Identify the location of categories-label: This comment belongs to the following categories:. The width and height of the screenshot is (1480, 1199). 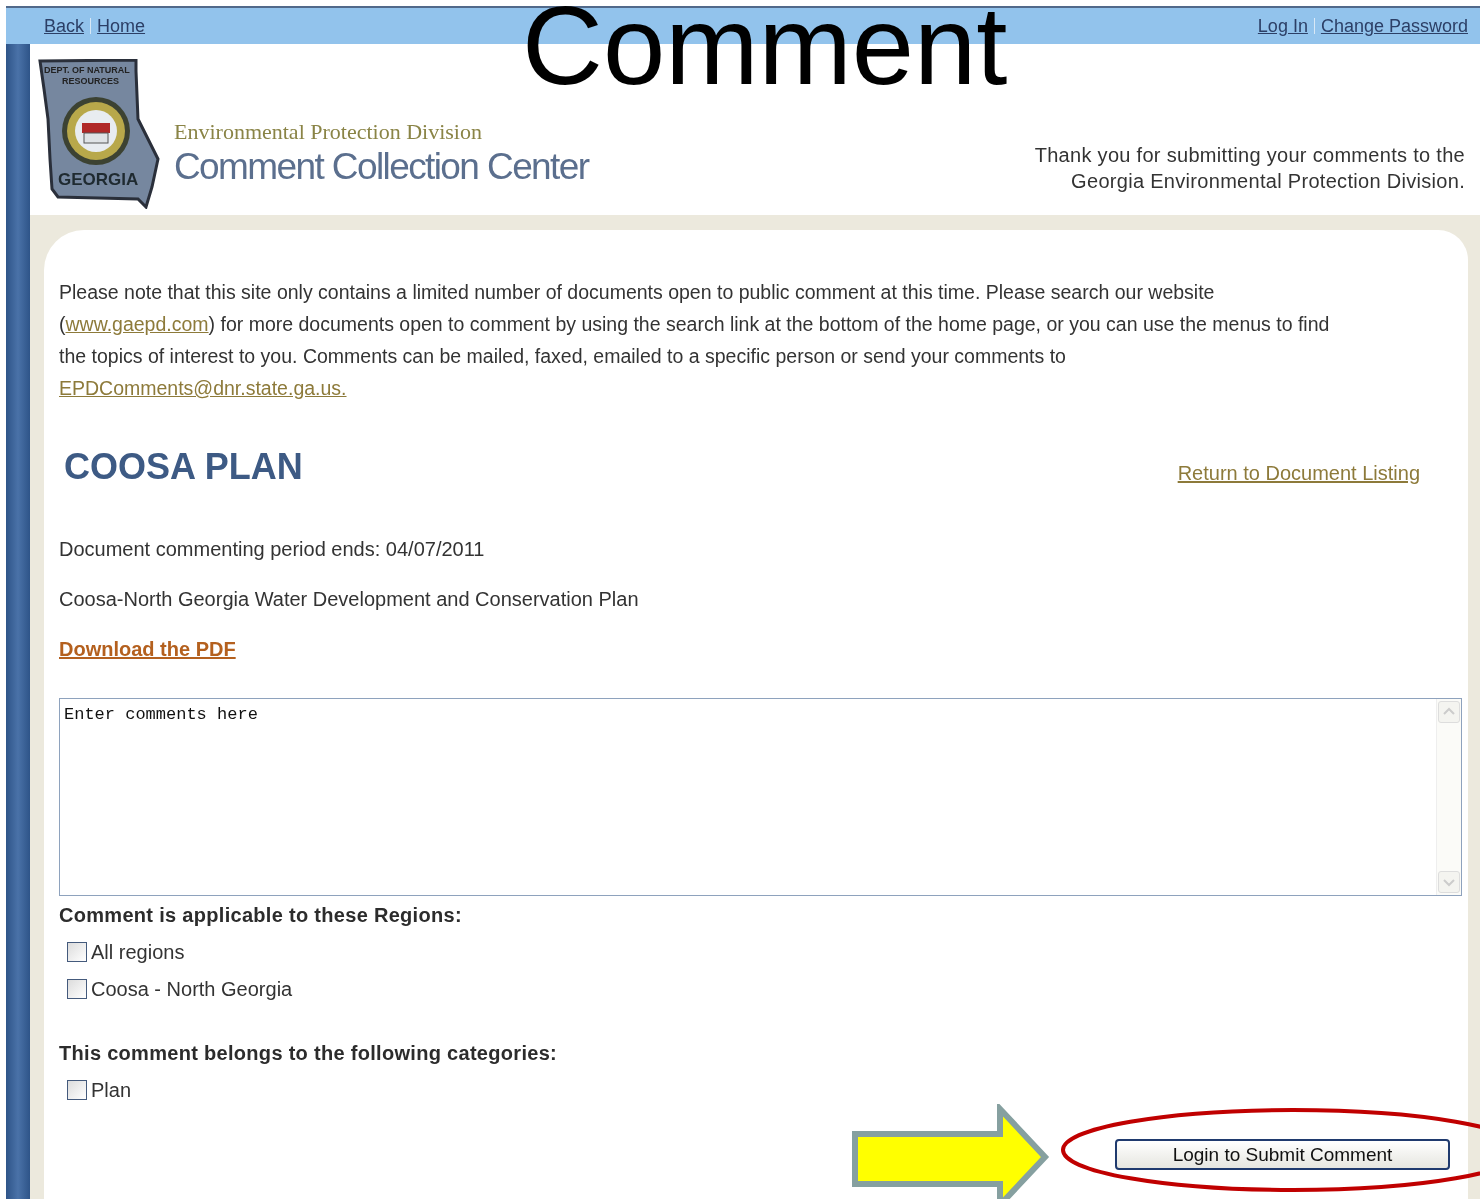
(309, 1053).